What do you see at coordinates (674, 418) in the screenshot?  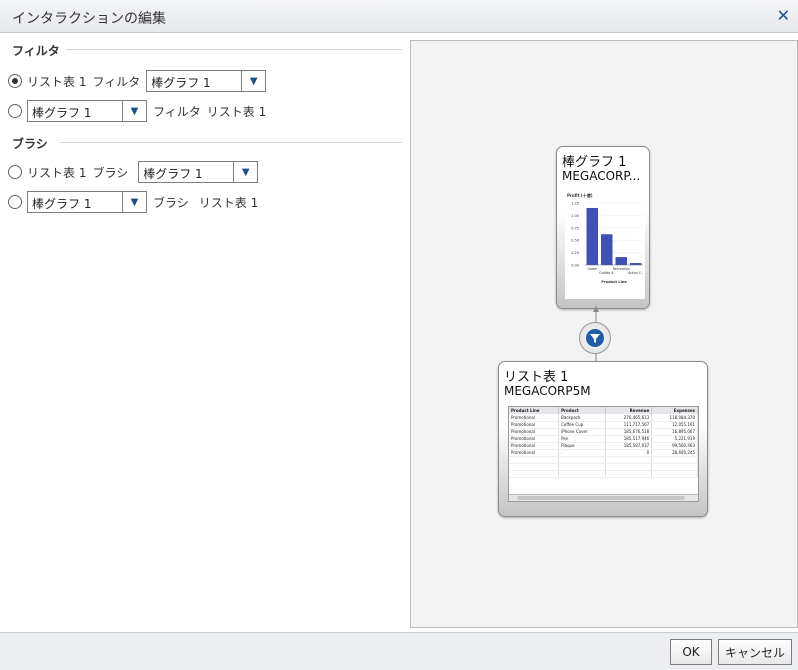 I see `table-cell: 118,084,370` at bounding box center [674, 418].